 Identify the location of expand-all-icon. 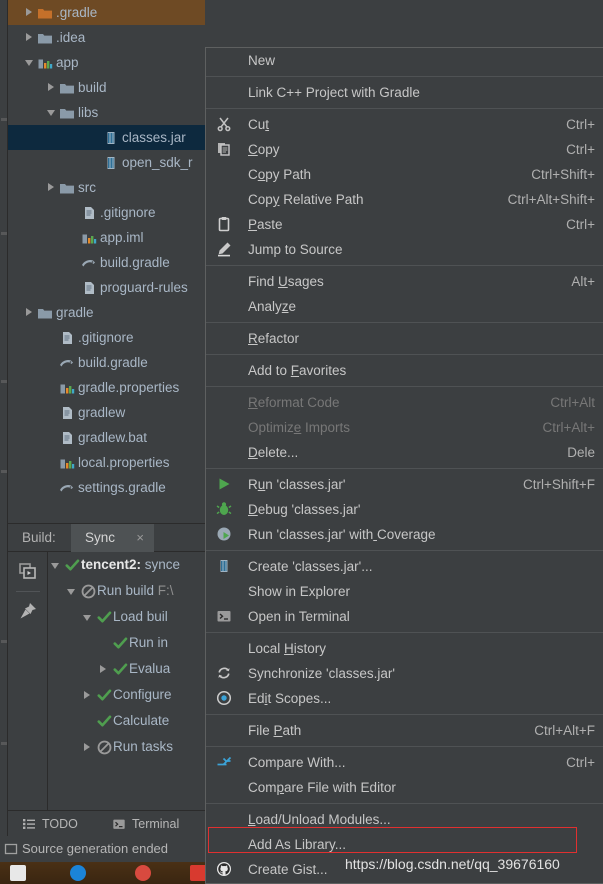
(28, 571).